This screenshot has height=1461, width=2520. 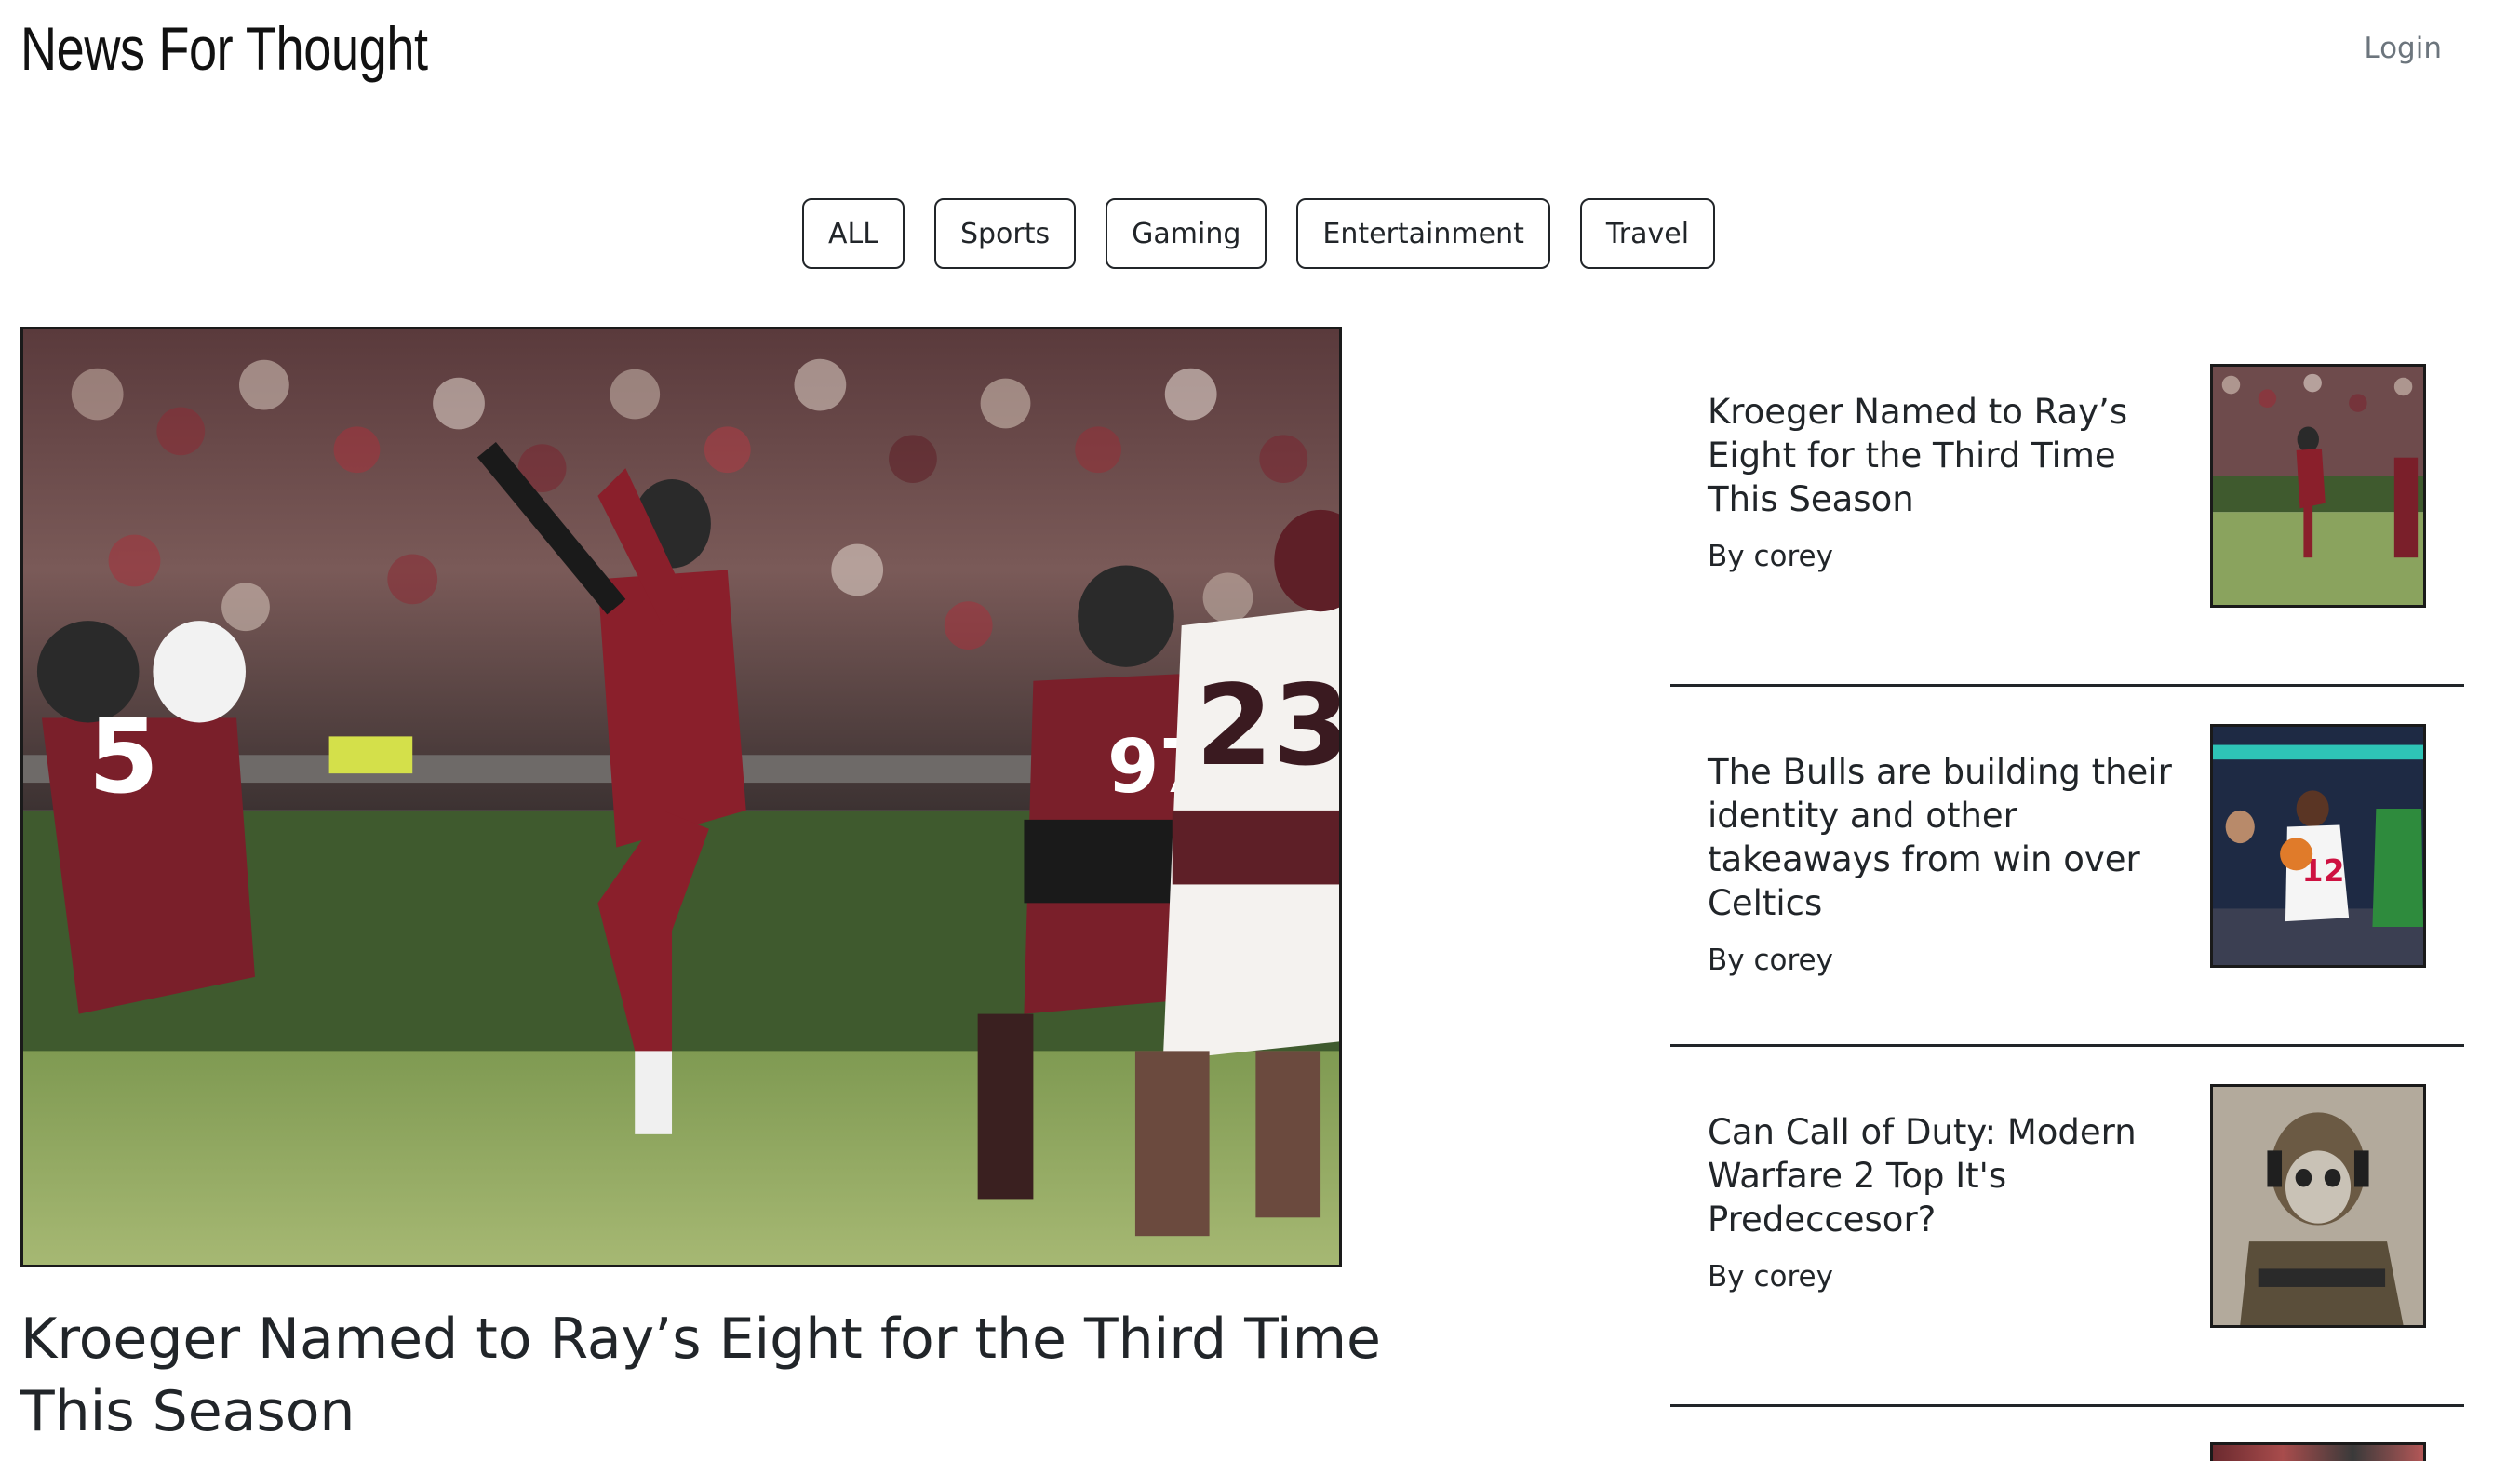 I want to click on category-filters: ALL Sports Gaming Entertainment Travel, so click(x=1259, y=233).